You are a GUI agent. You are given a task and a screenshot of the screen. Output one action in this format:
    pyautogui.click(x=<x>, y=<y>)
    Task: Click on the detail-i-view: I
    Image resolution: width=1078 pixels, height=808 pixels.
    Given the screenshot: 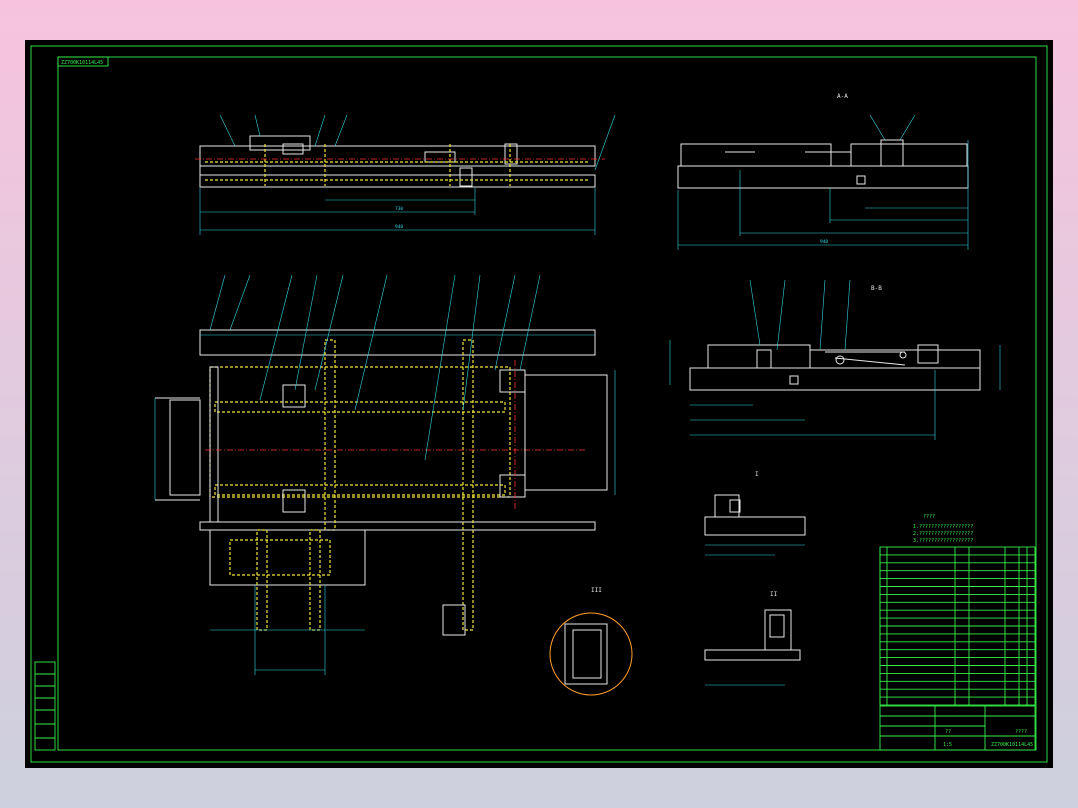 What is the action you would take?
    pyautogui.click(x=755, y=513)
    